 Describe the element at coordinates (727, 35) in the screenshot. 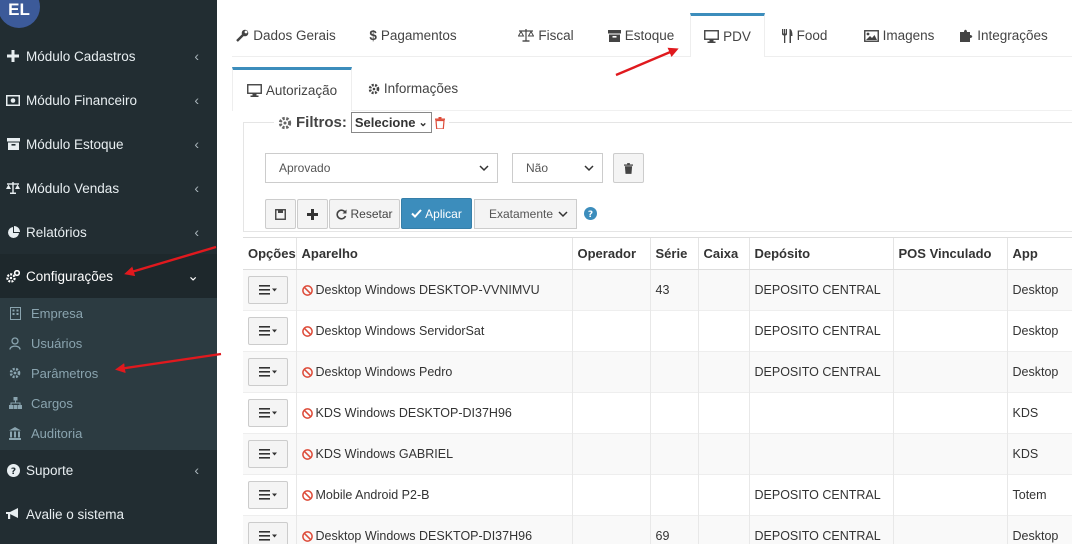

I see `tab-pdv: PDV` at that location.